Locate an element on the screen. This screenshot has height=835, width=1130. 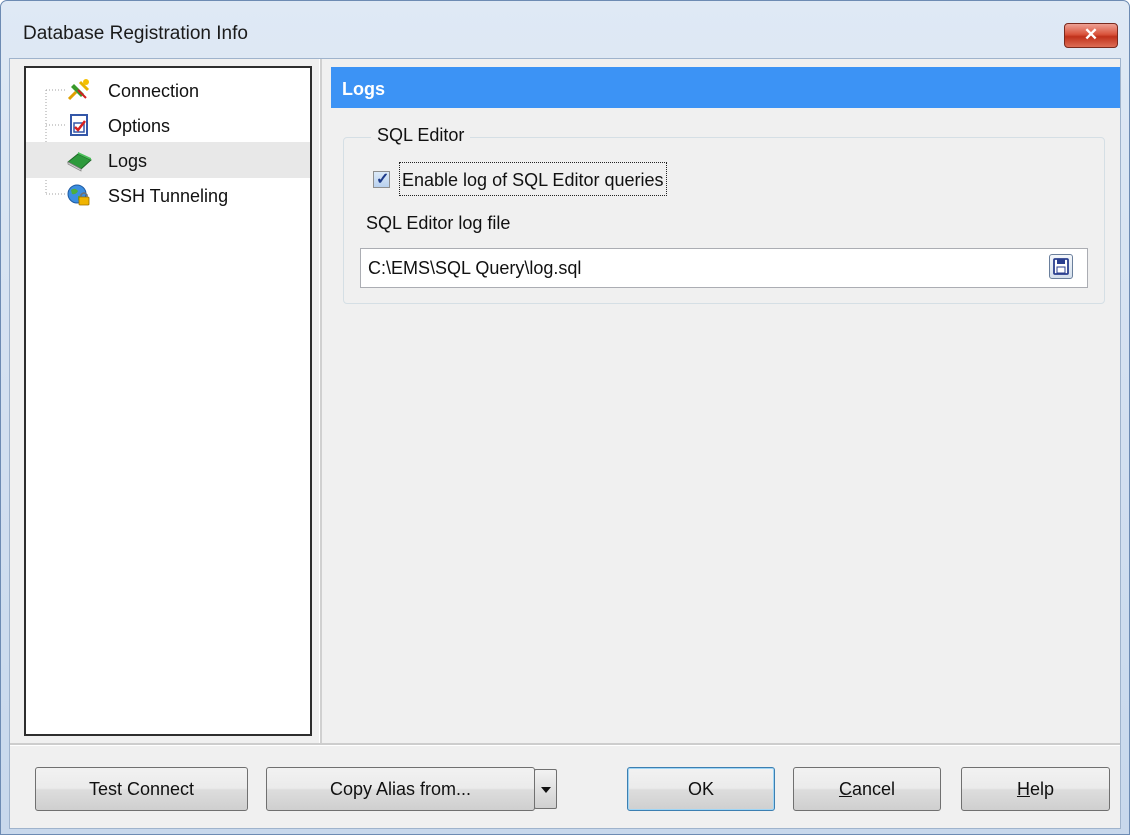
tree-item-options: Options is located at coordinates (168, 125).